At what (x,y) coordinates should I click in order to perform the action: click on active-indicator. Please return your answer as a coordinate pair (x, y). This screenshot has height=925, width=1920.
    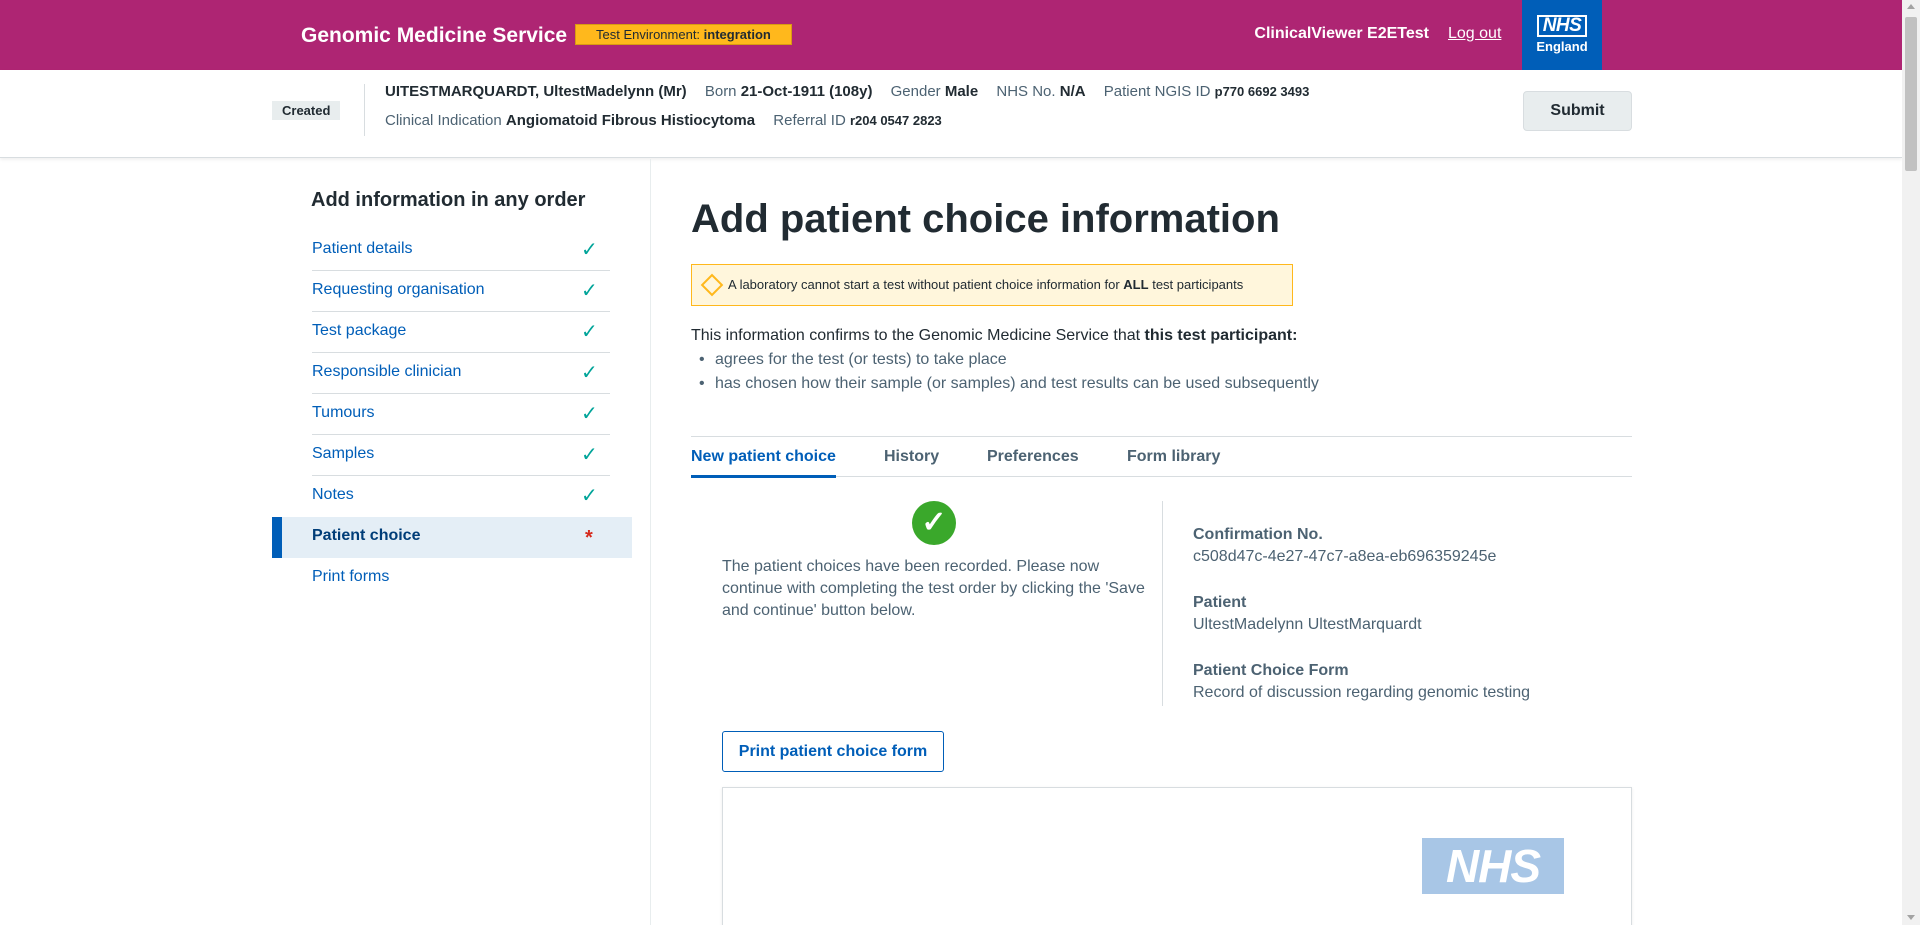
    Looking at the image, I should click on (277, 537).